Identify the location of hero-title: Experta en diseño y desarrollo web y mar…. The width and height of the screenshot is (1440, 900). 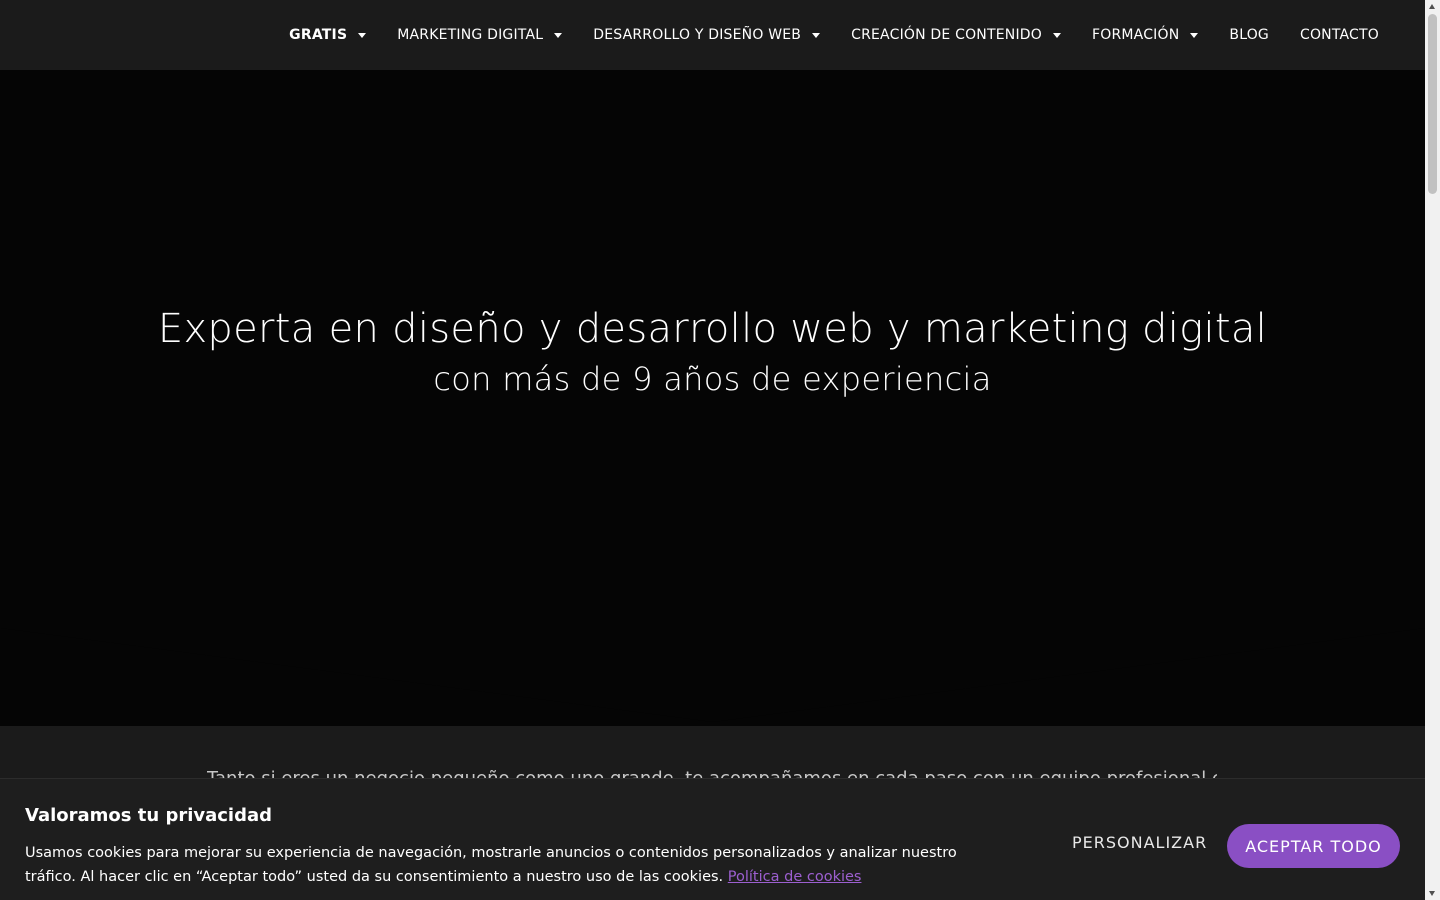
(712, 329).